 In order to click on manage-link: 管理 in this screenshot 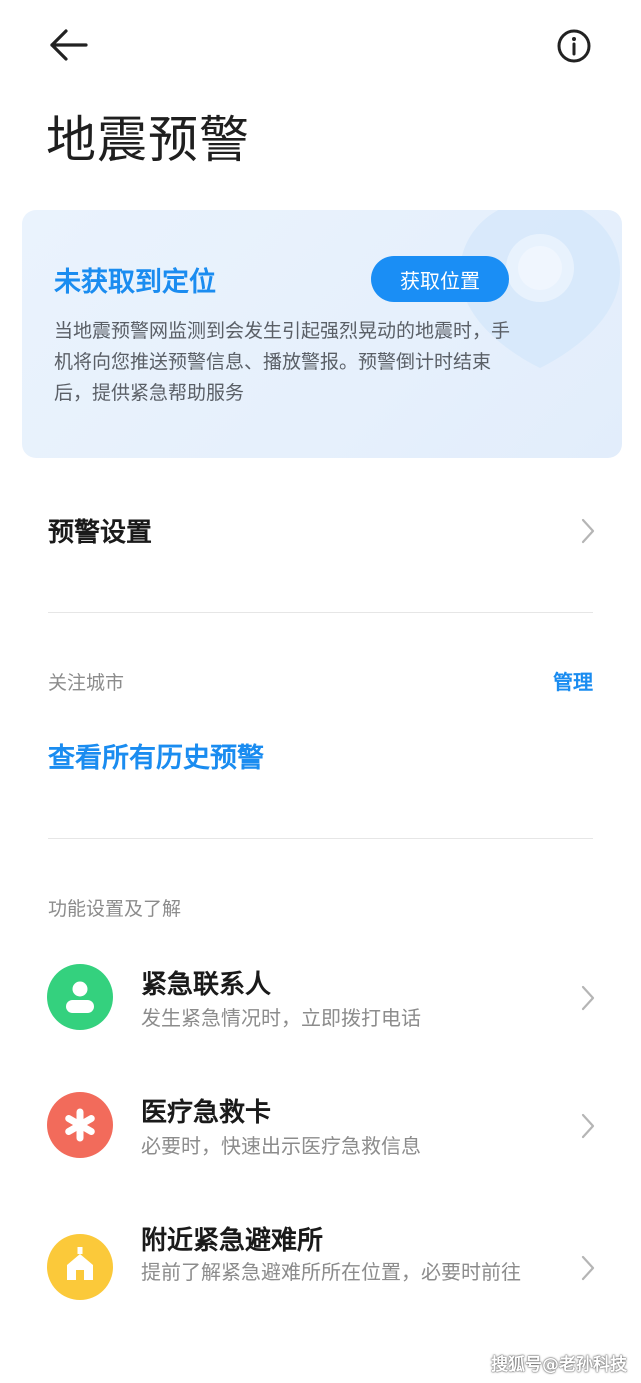, I will do `click(573, 680)`.